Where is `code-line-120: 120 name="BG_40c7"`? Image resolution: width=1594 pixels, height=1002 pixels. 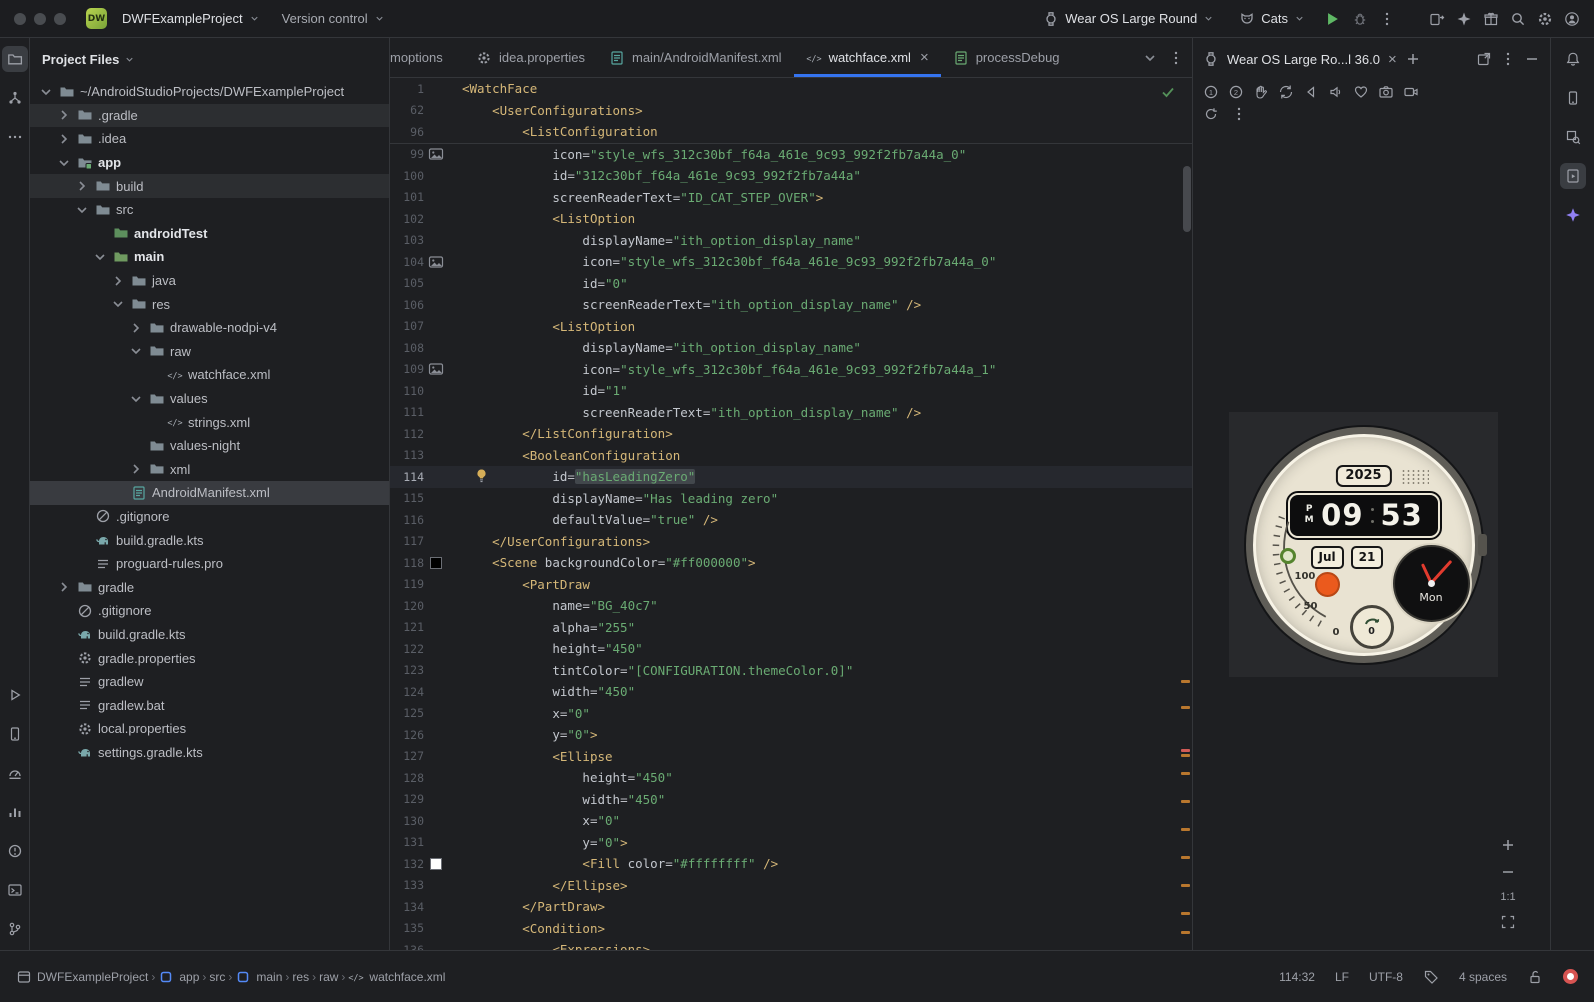 code-line-120: 120 name="BG_40c7" is located at coordinates (791, 606).